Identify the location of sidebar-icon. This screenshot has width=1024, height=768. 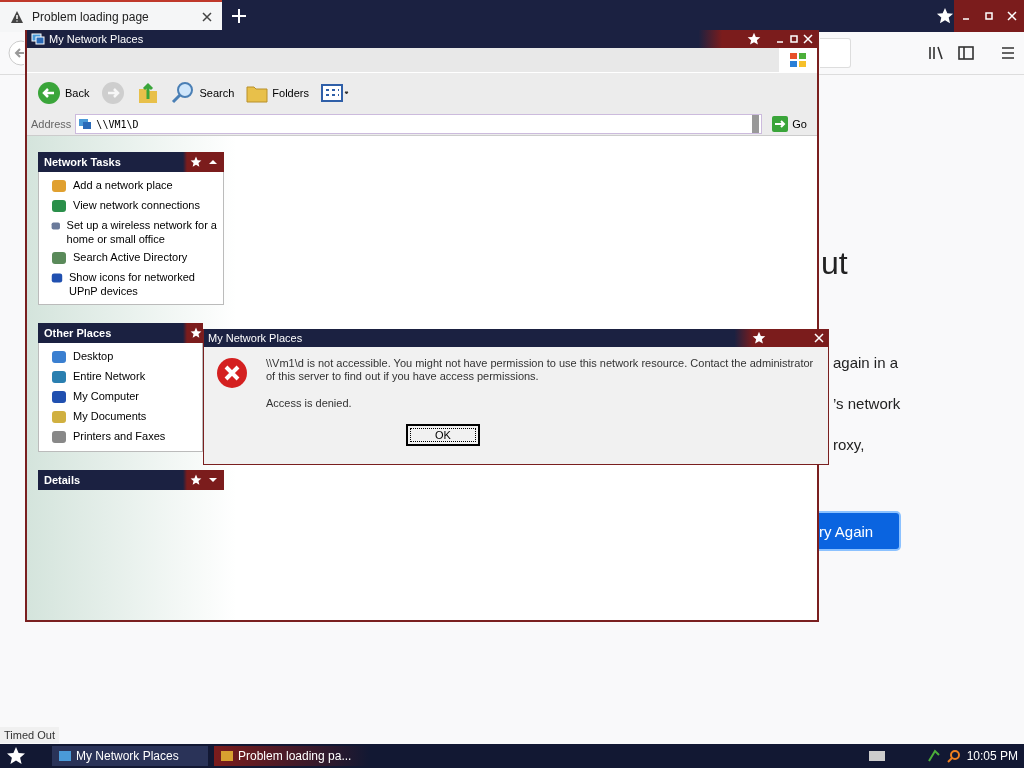
(966, 53).